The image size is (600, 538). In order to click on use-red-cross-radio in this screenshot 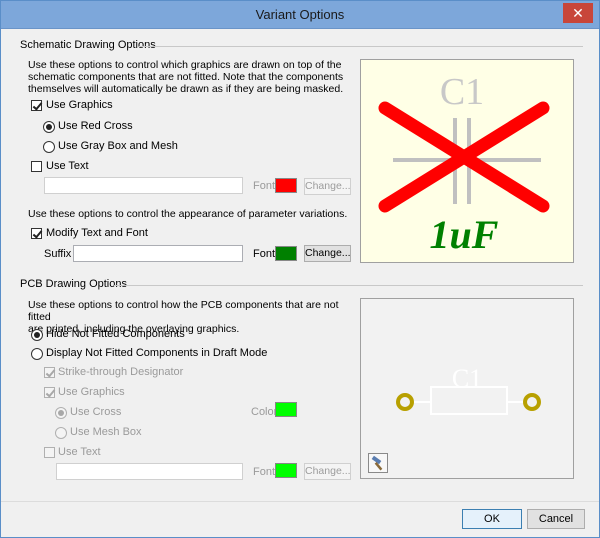, I will do `click(49, 127)`.